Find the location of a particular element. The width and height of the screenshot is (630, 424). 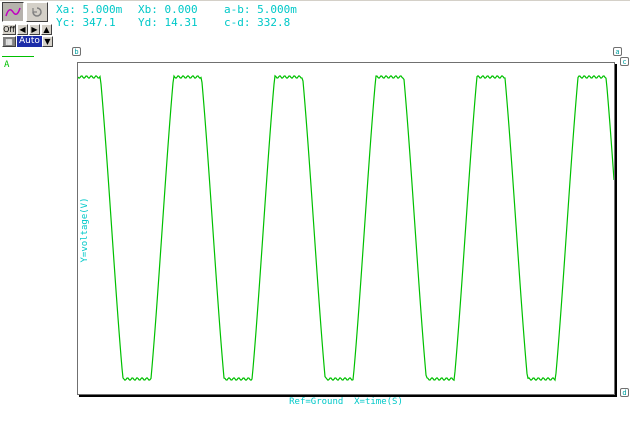

cursor-d-tag: d is located at coordinates (624, 392).